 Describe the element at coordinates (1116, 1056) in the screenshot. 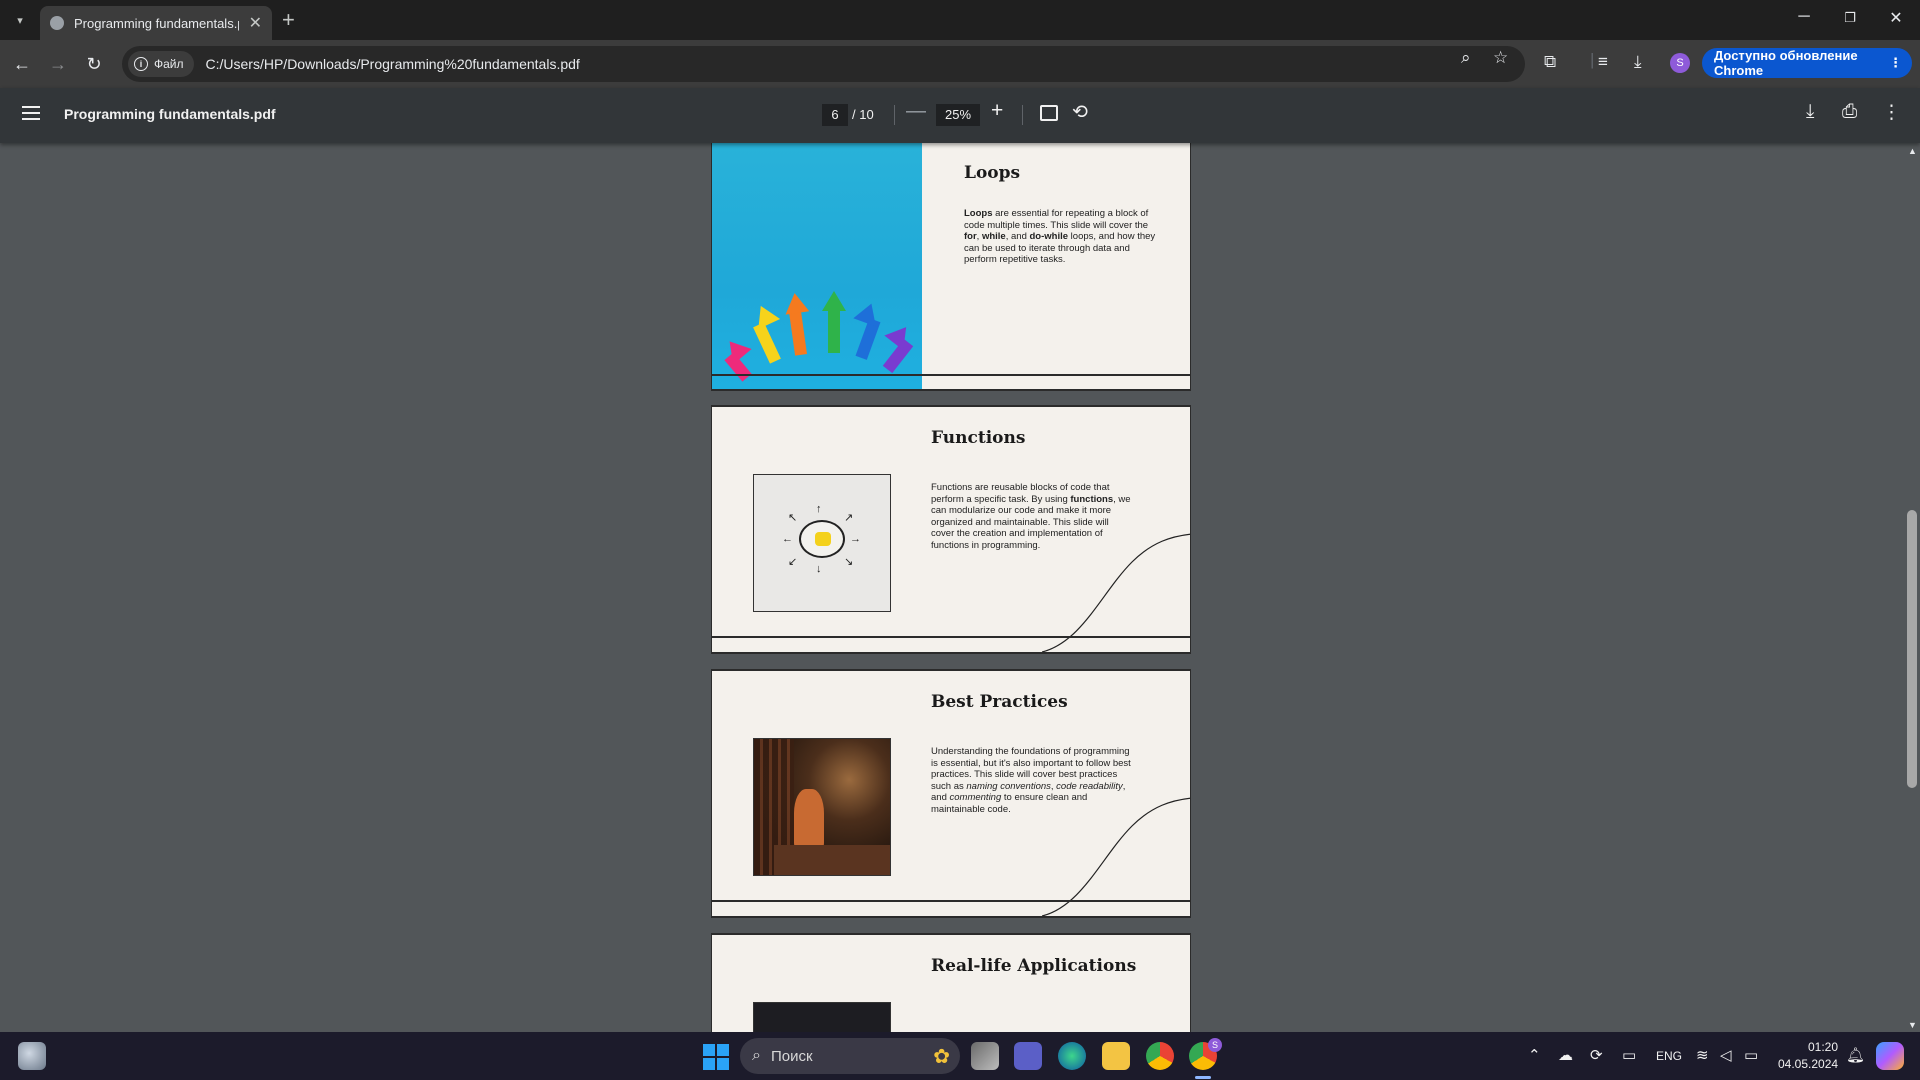

I see `file-explorer-icon` at that location.